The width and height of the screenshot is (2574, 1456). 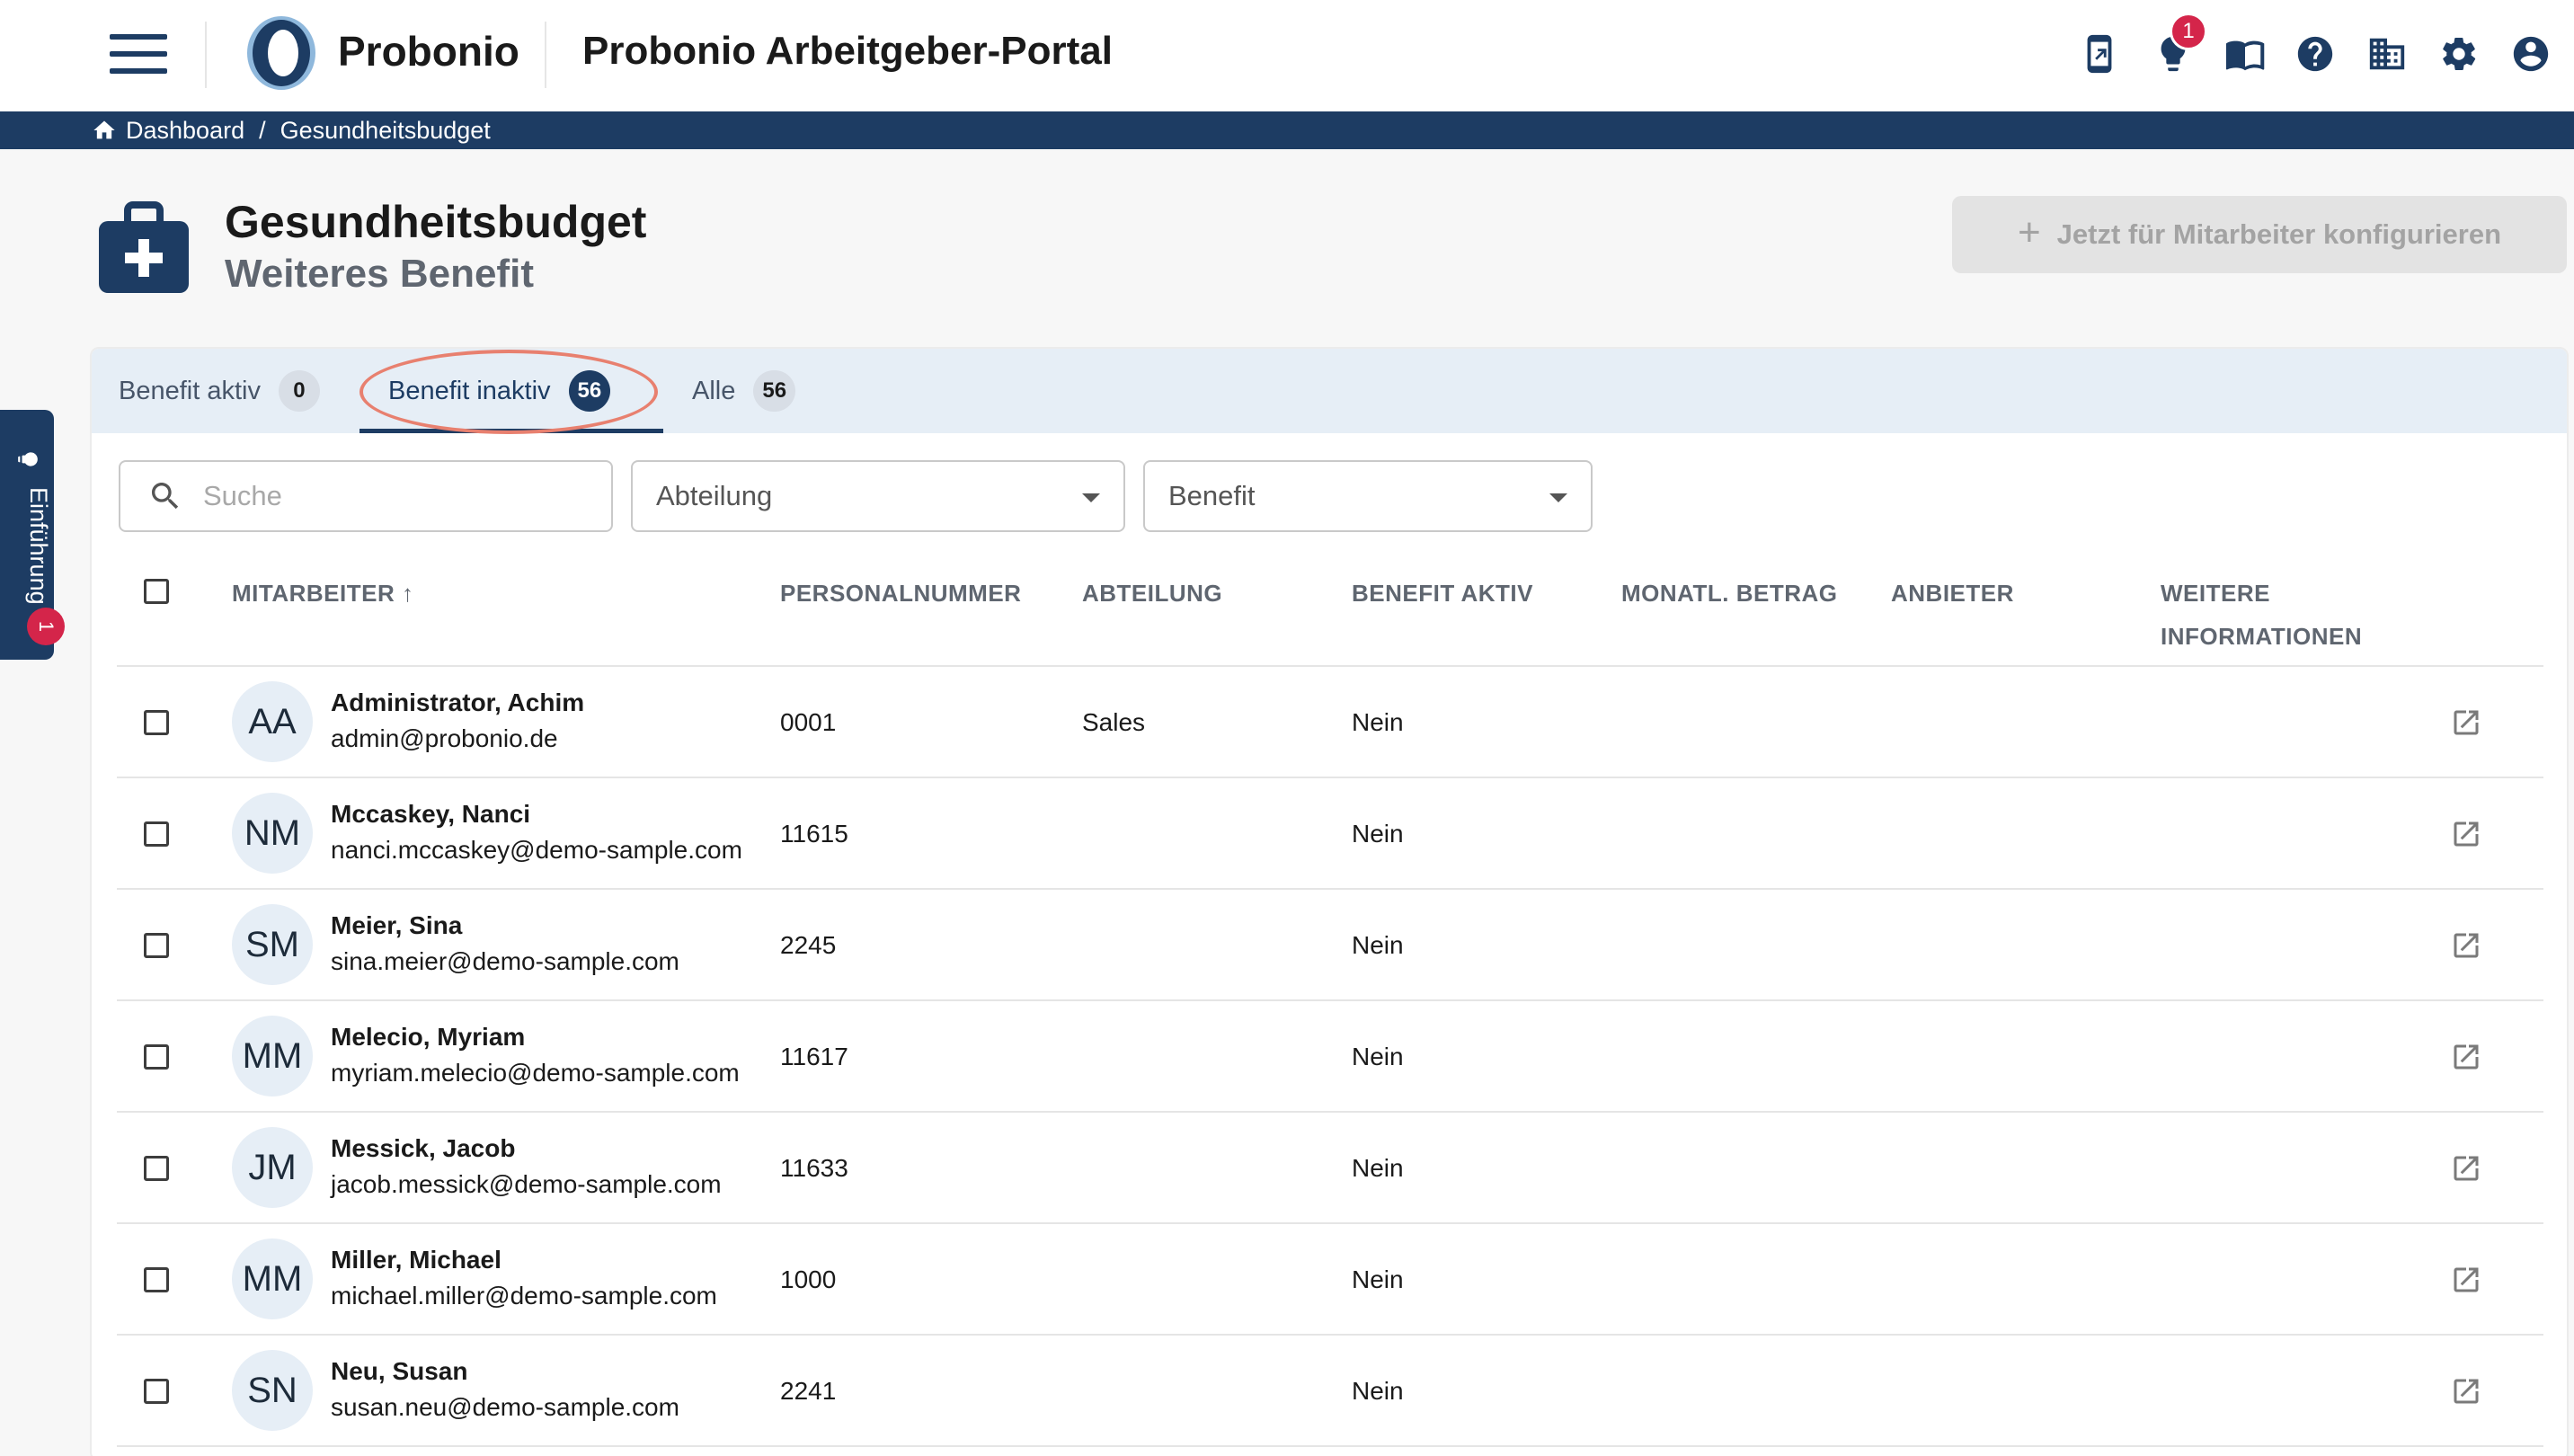 What do you see at coordinates (2315, 54) in the screenshot?
I see `help-icon` at bounding box center [2315, 54].